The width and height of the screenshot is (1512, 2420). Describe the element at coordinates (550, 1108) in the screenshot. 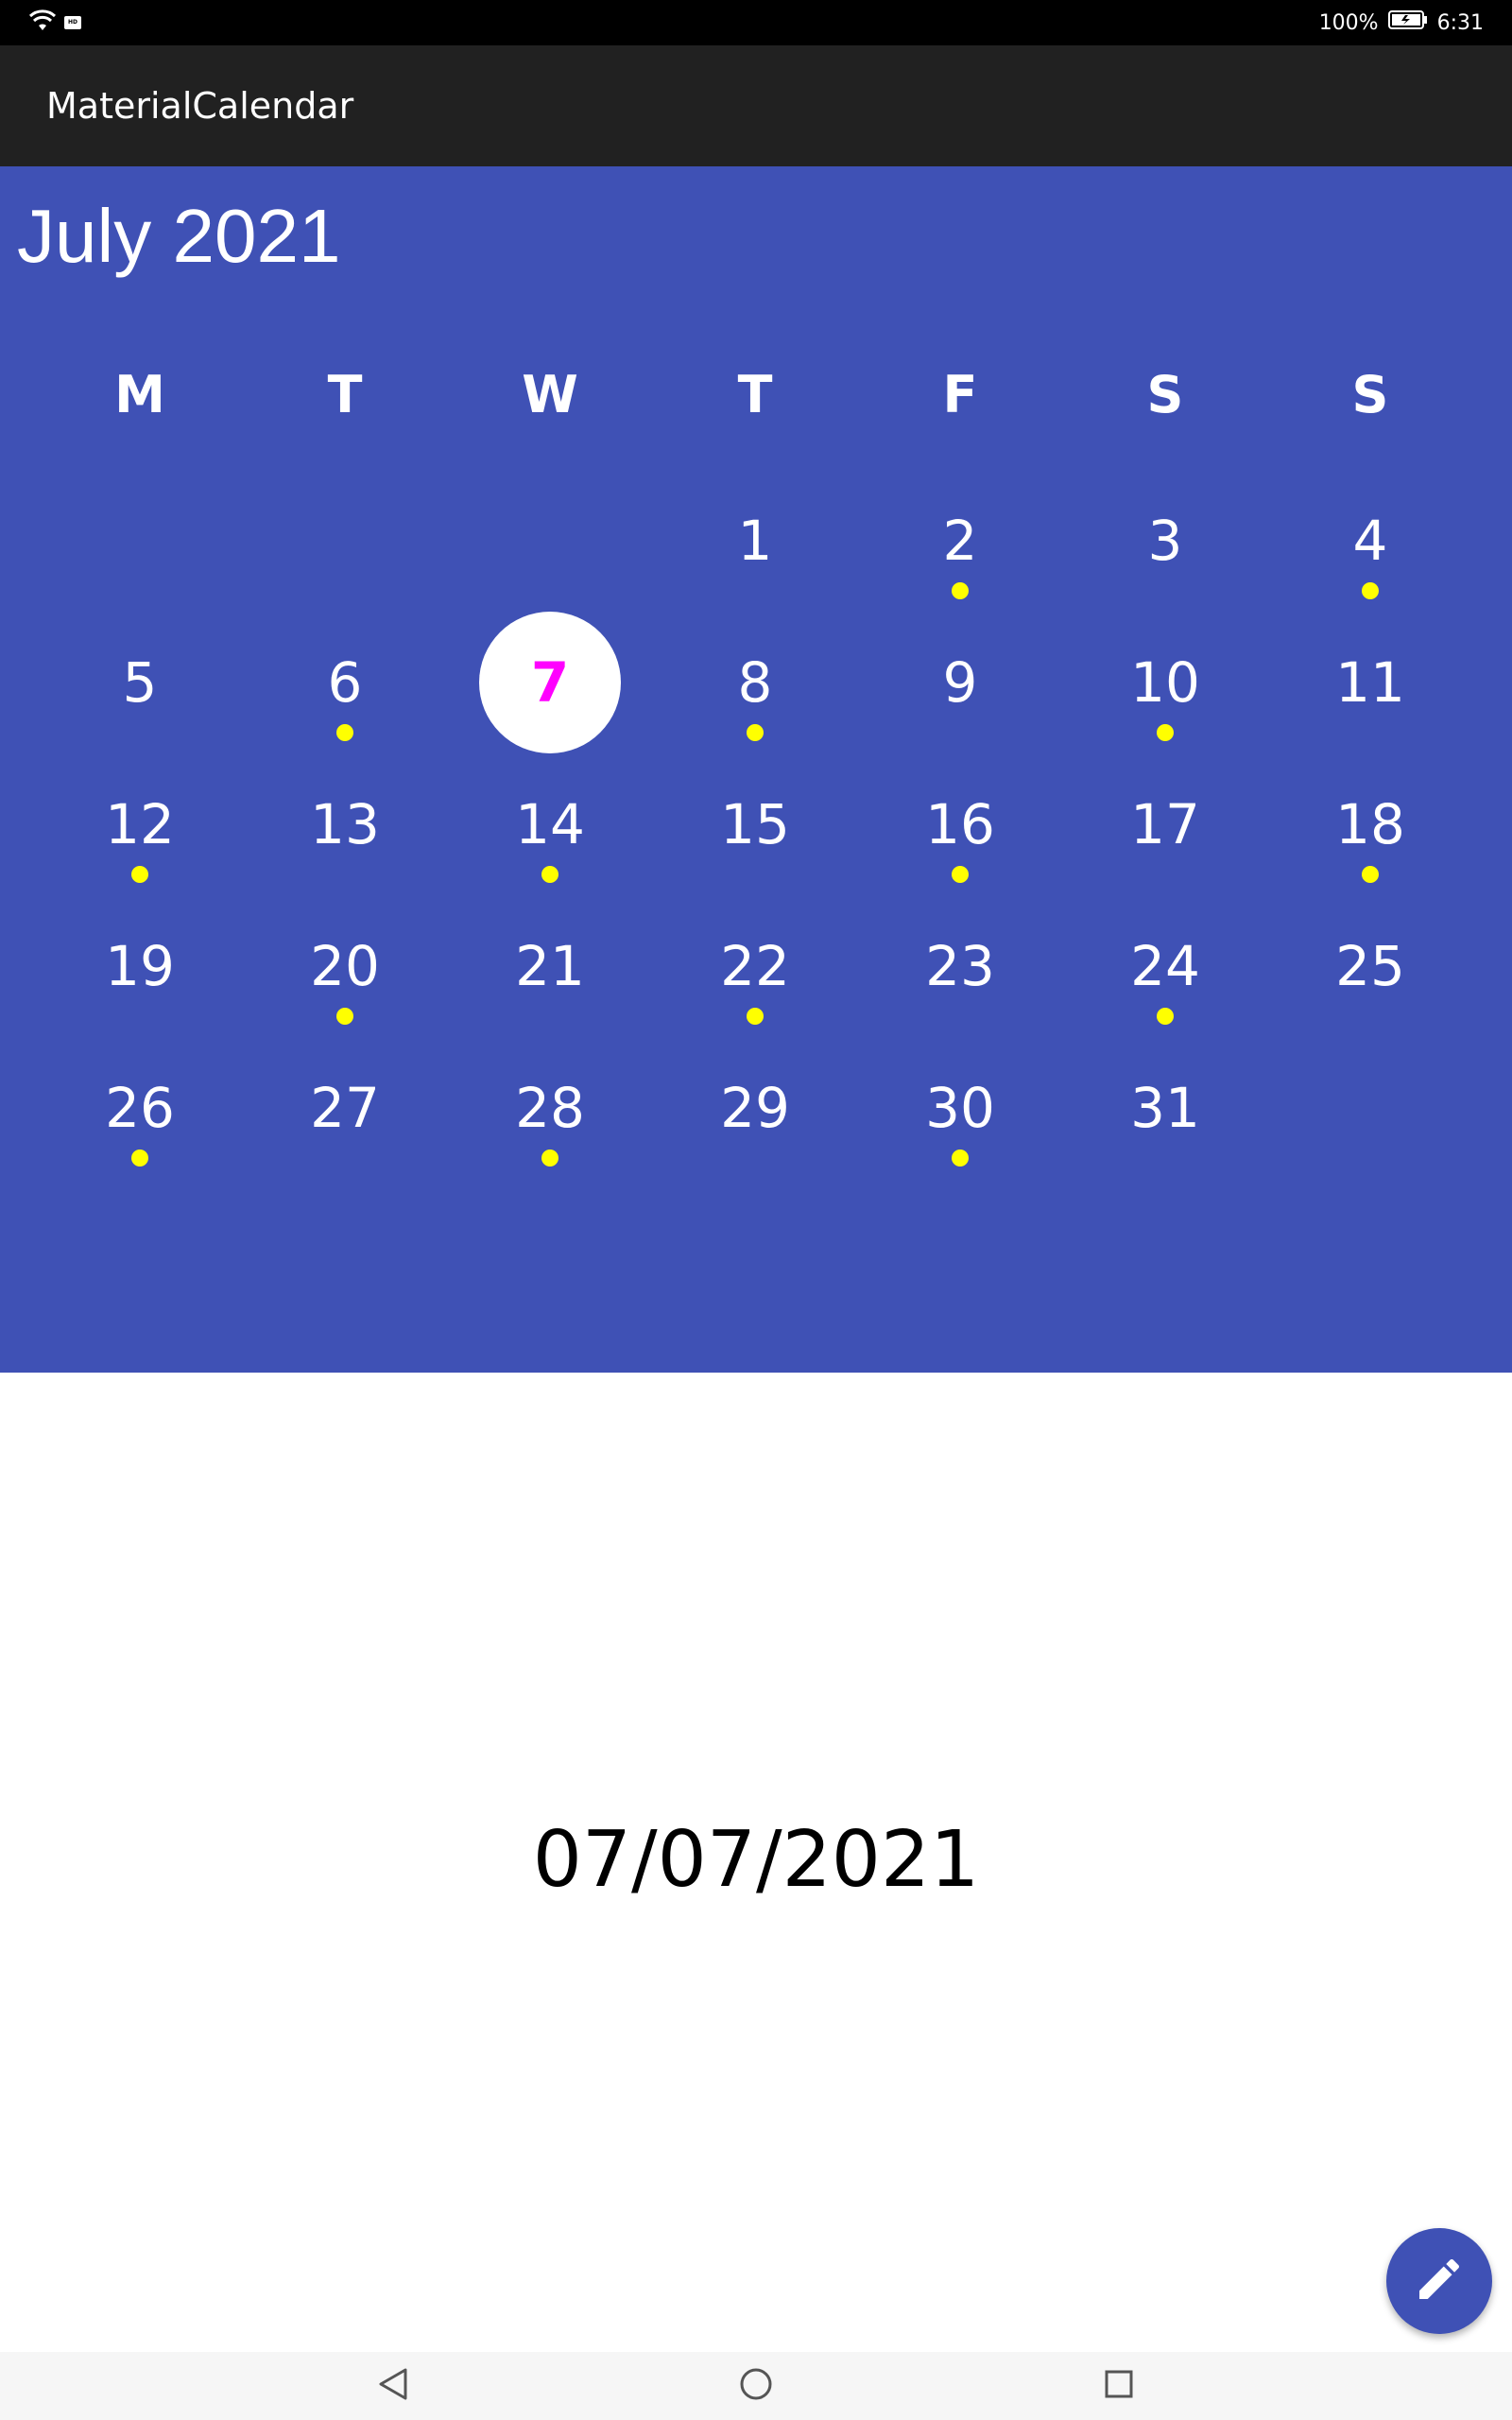

I see `calendar-day: 28` at that location.